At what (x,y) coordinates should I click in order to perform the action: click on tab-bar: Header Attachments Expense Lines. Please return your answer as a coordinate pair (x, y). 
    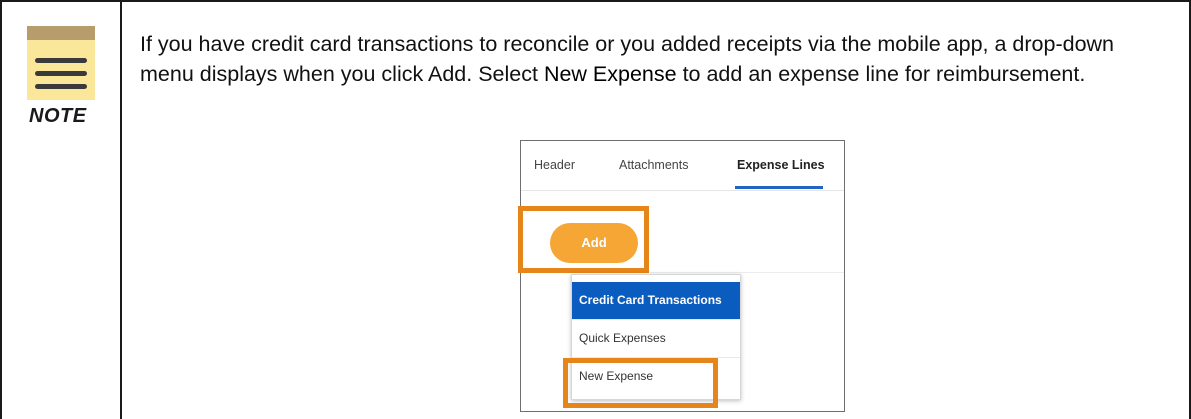
    Looking at the image, I should click on (682, 166).